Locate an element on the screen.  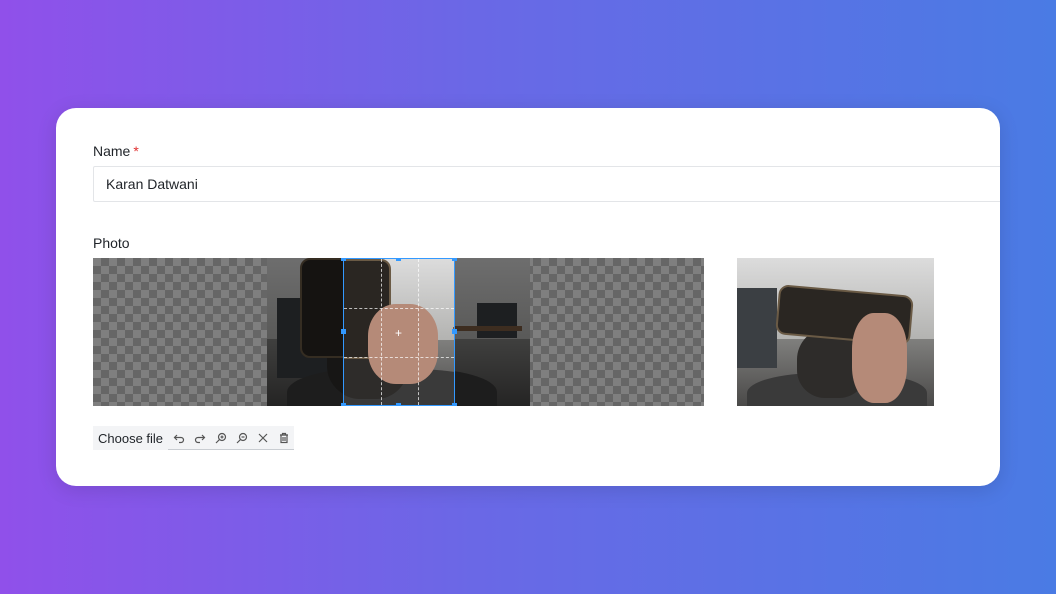
undo-icon is located at coordinates (178, 438).